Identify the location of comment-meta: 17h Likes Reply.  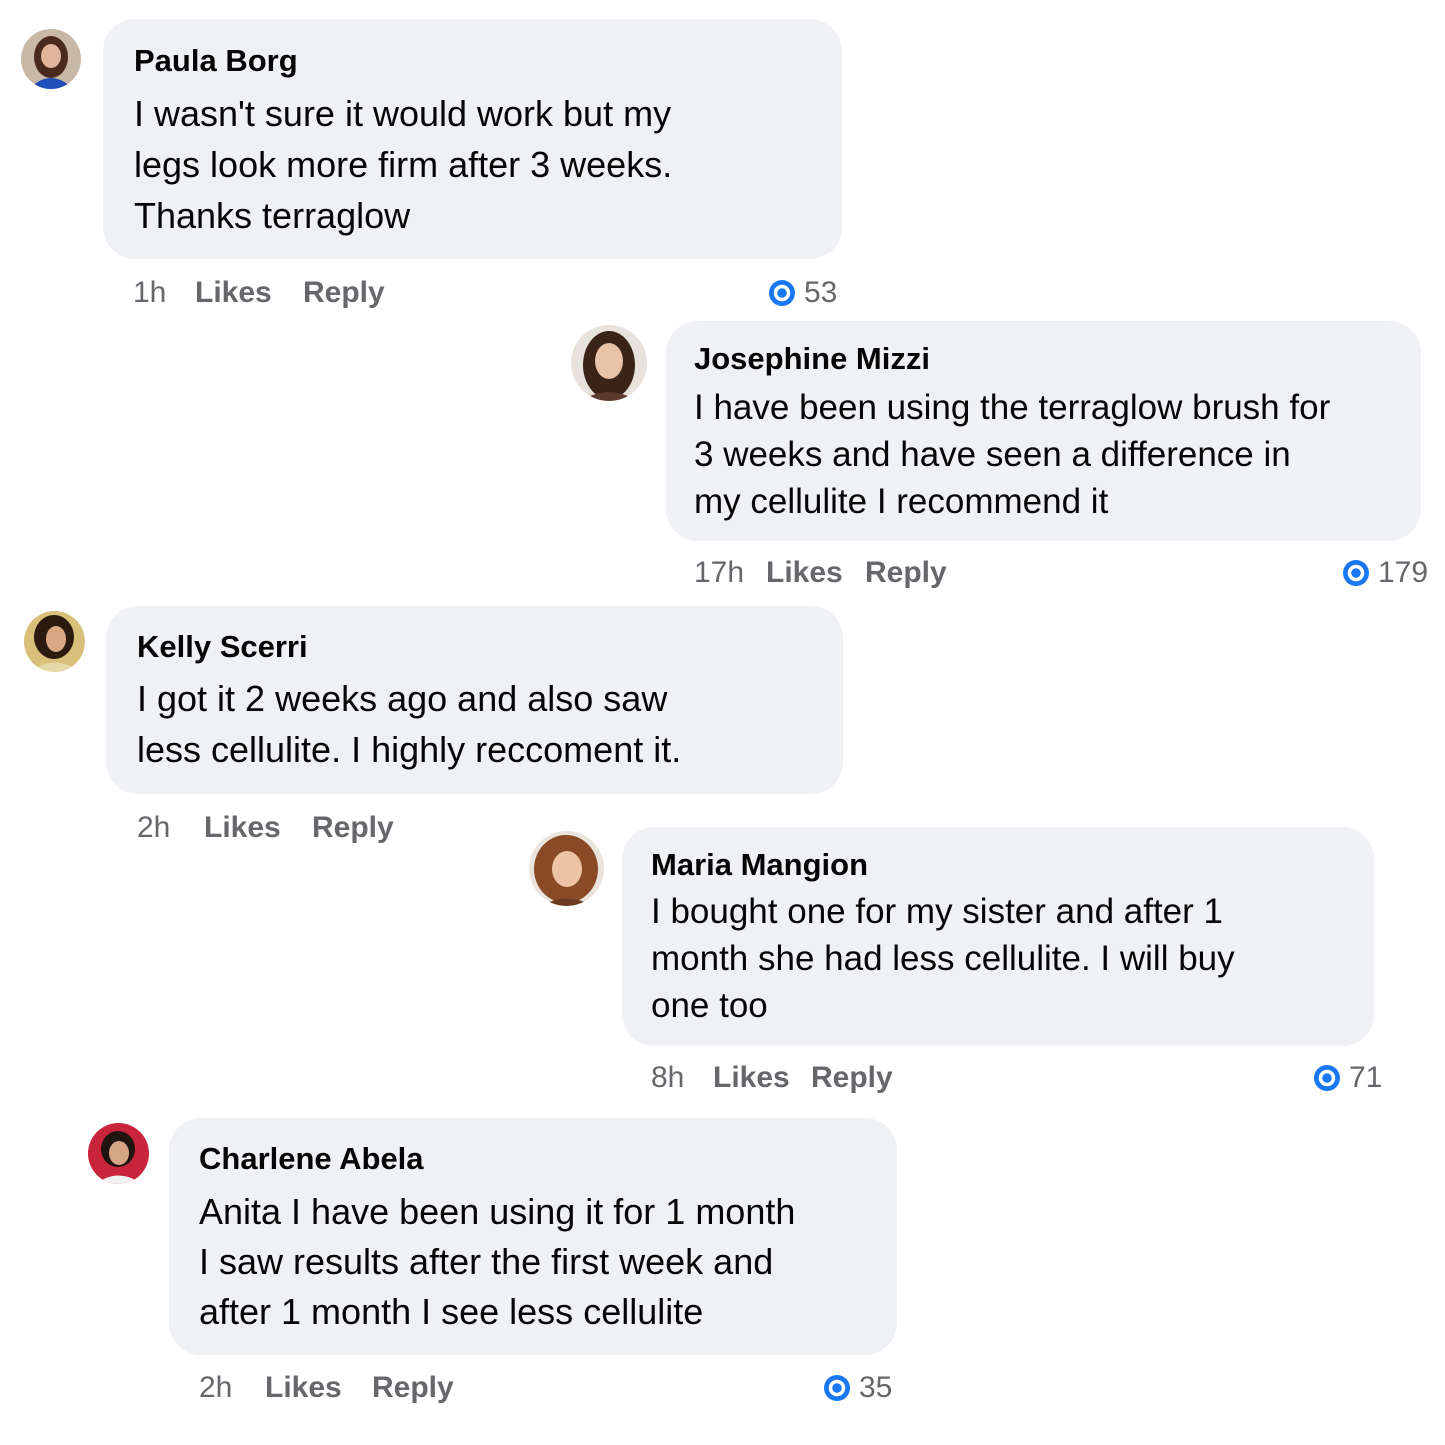
(844, 573).